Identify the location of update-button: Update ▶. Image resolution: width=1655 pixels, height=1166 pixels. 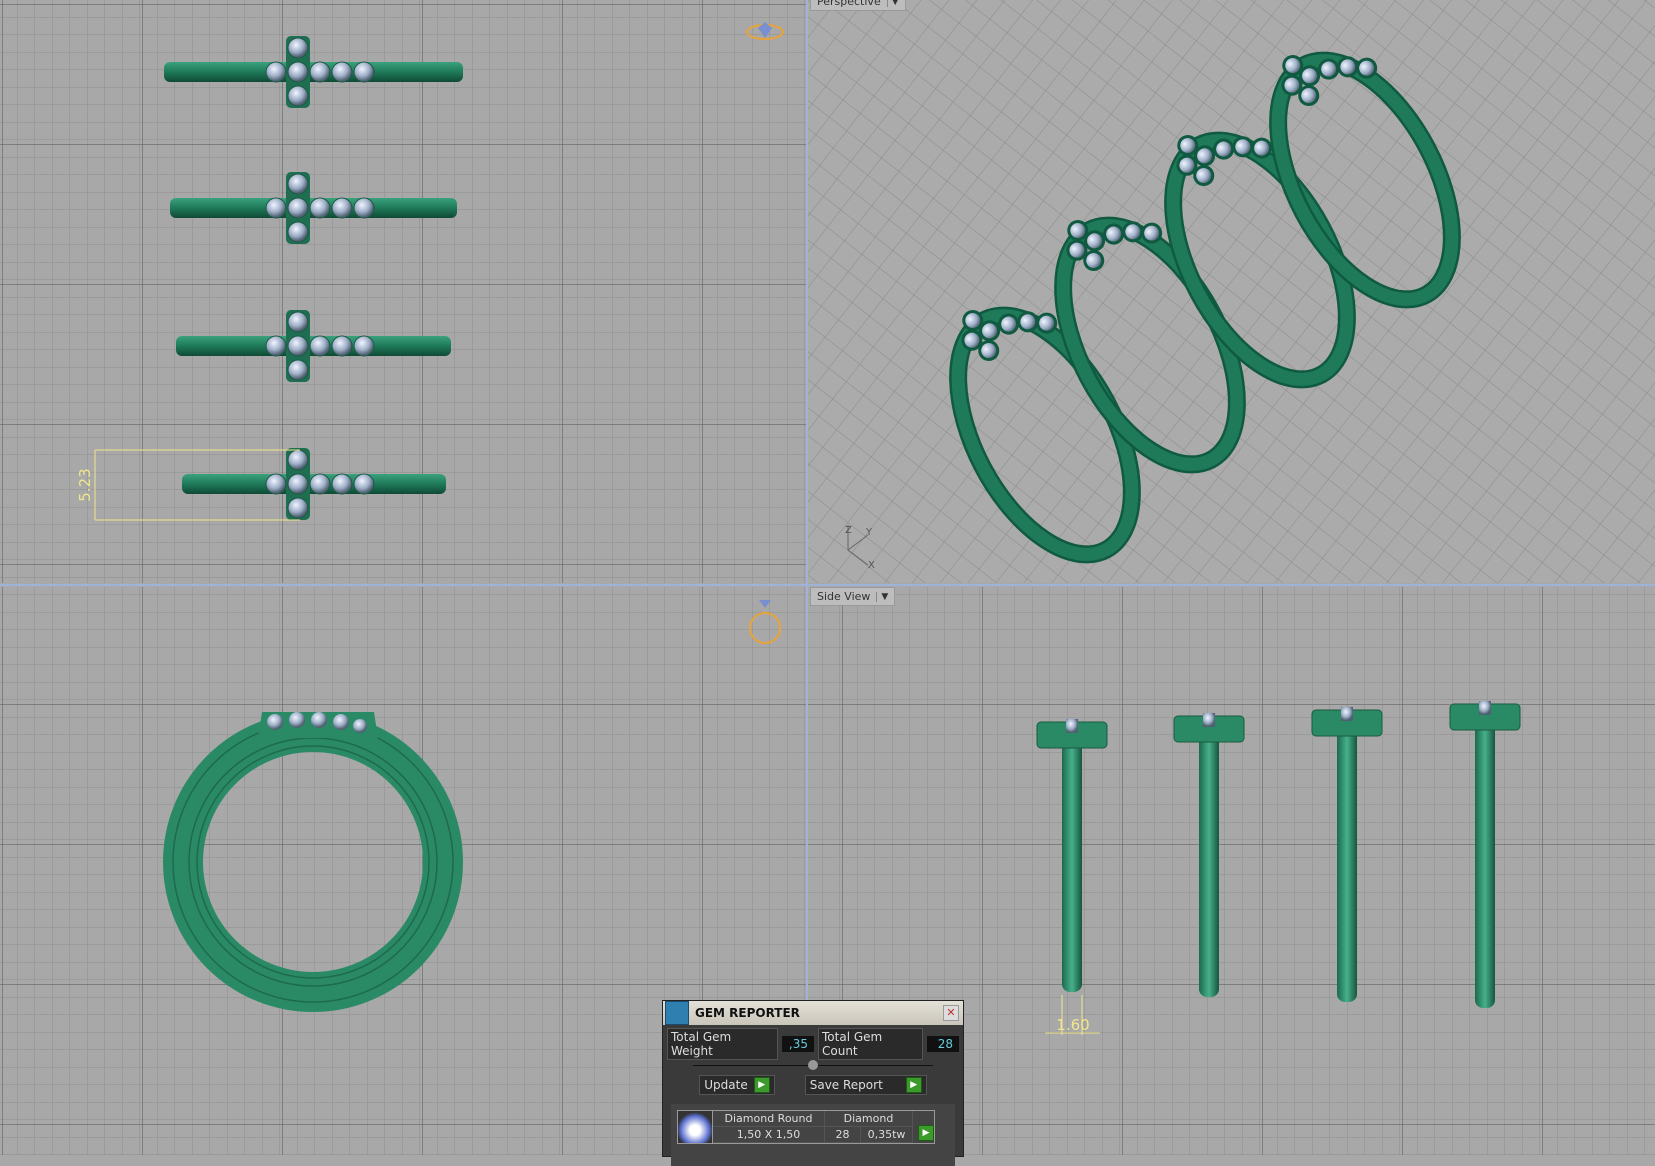
(737, 1085).